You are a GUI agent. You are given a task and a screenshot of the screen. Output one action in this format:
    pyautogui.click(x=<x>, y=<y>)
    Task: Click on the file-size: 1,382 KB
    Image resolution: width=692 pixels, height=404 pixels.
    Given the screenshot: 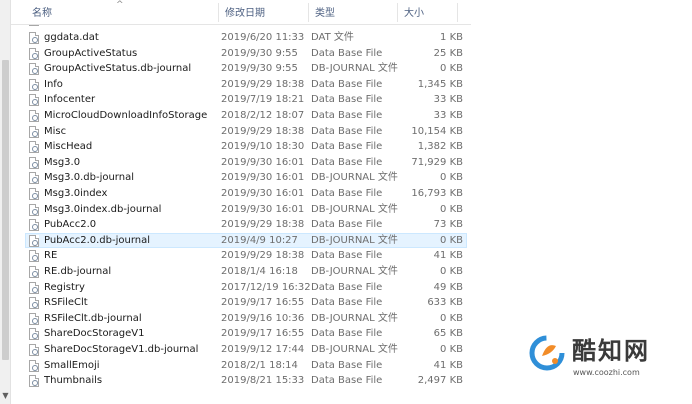 What is the action you would take?
    pyautogui.click(x=440, y=147)
    